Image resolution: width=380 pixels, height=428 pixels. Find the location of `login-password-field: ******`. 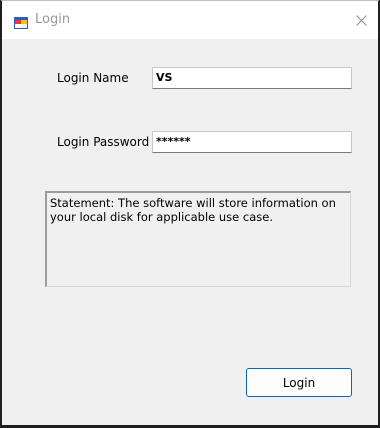

login-password-field: ****** is located at coordinates (252, 142).